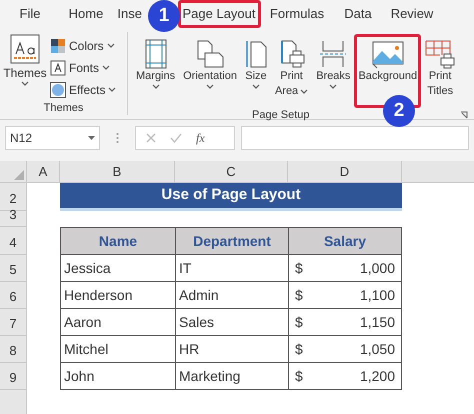  What do you see at coordinates (231, 349) in the screenshot?
I see `table-cell: HR` at bounding box center [231, 349].